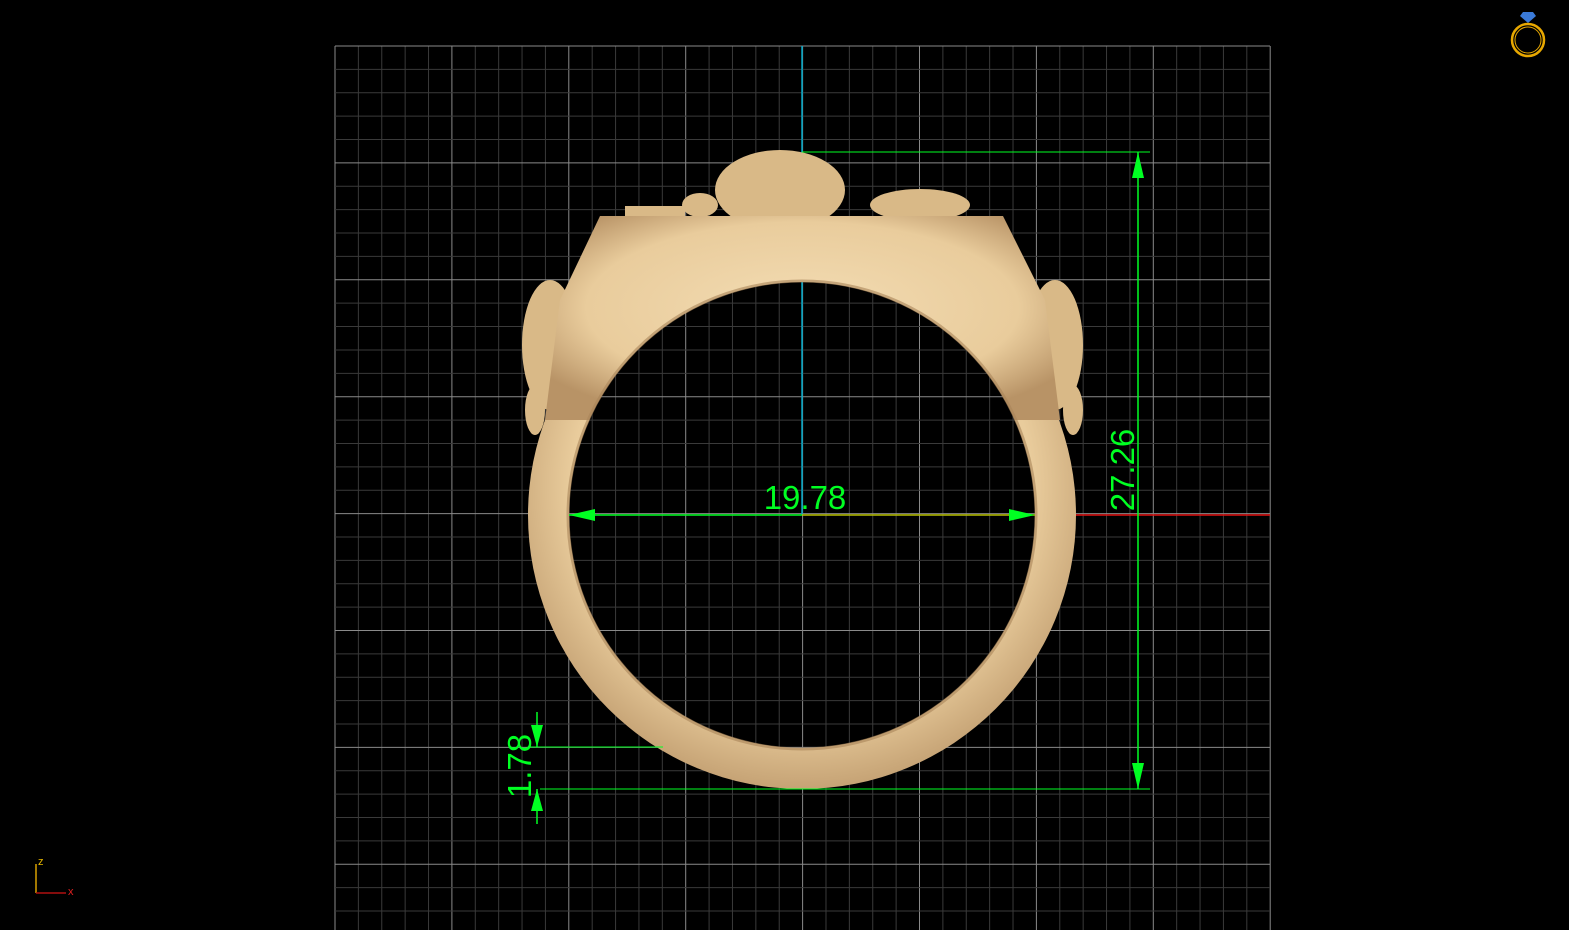 This screenshot has height=930, width=1569. I want to click on axis-label-x: x, so click(71, 892).